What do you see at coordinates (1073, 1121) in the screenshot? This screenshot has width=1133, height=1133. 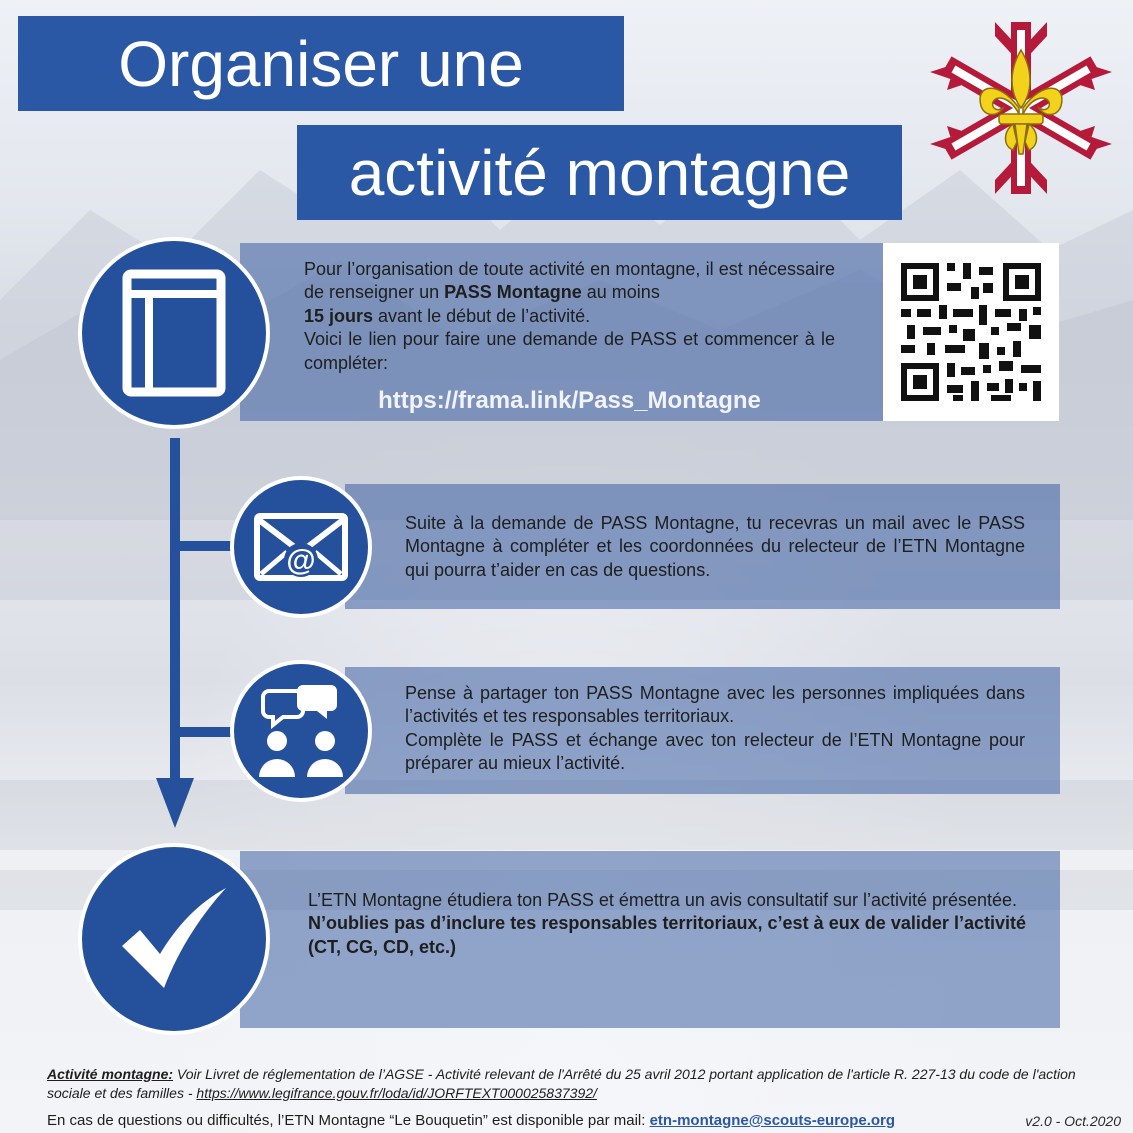 I see `version-label: v2.0 - Oct.2020` at bounding box center [1073, 1121].